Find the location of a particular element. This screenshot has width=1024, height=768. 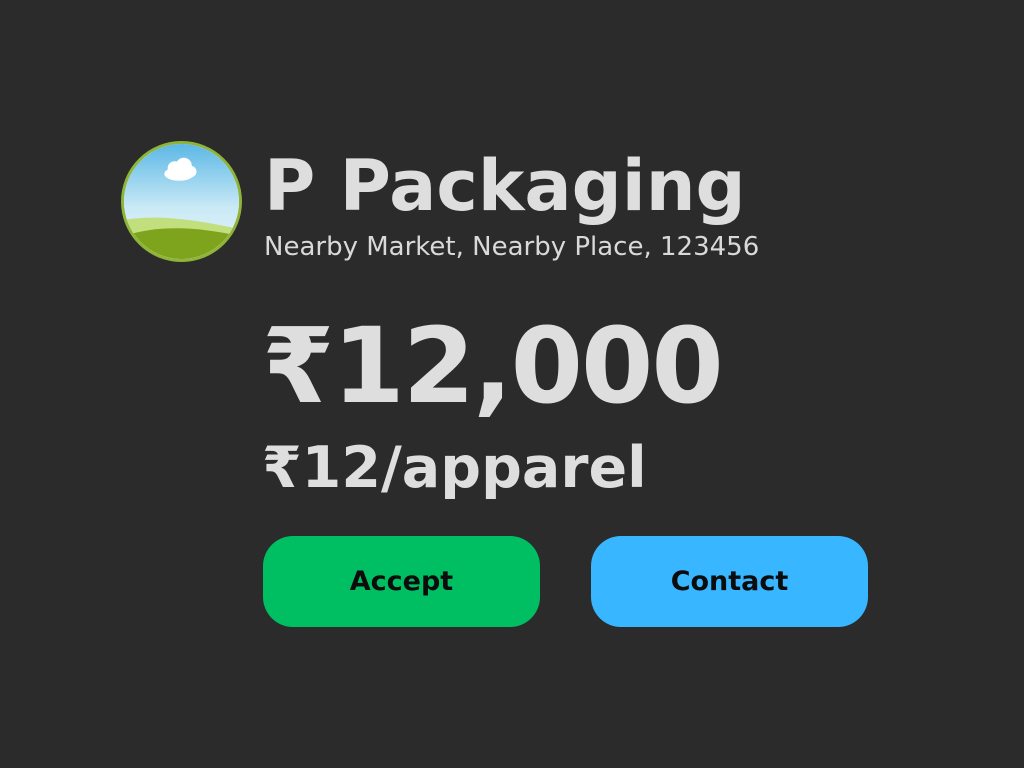

contact-button: Contact is located at coordinates (729, 581).